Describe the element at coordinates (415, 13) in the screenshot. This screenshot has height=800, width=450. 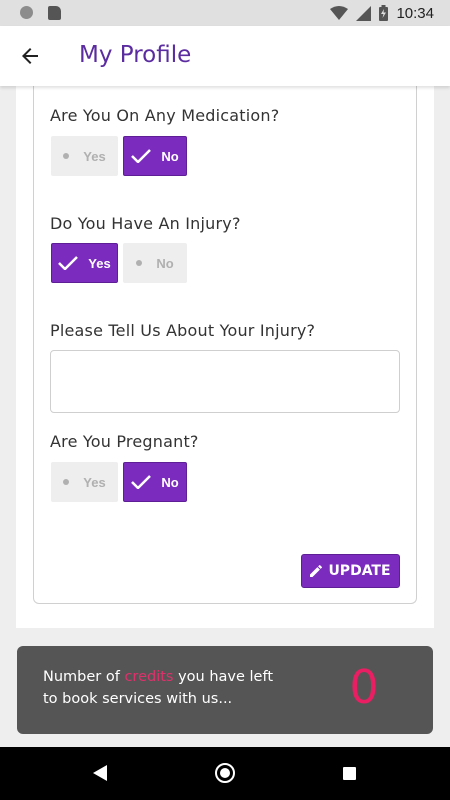
I see `clock-time: 10:34` at that location.